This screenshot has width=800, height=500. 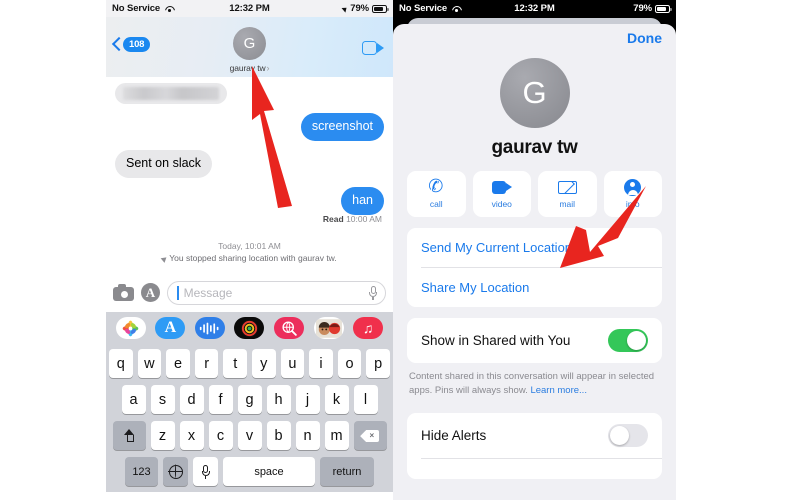 I want to click on photos-app-icon, so click(x=130, y=328).